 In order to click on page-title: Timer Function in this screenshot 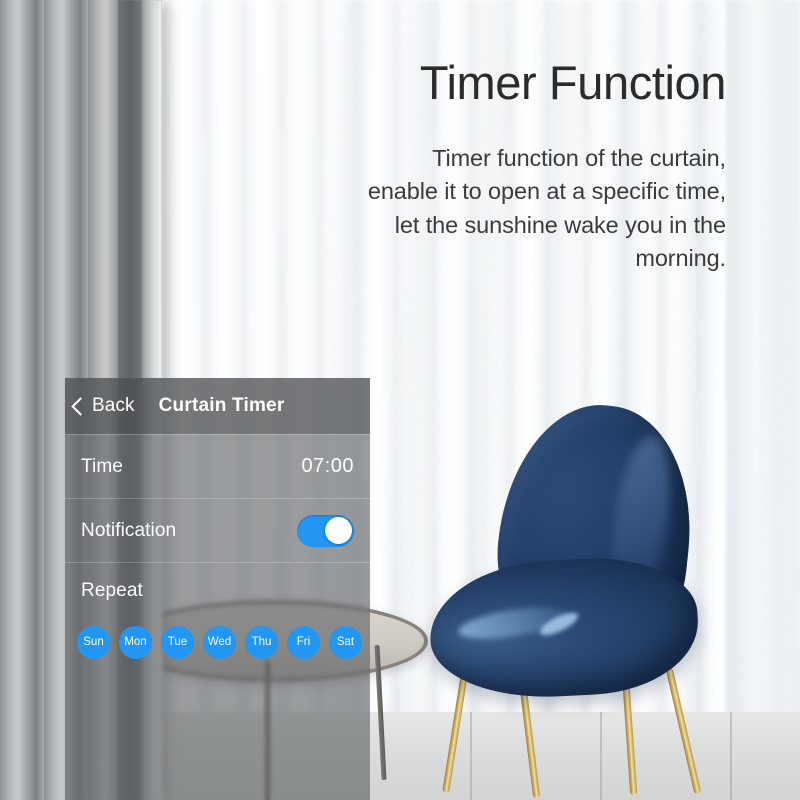, I will do `click(572, 82)`.